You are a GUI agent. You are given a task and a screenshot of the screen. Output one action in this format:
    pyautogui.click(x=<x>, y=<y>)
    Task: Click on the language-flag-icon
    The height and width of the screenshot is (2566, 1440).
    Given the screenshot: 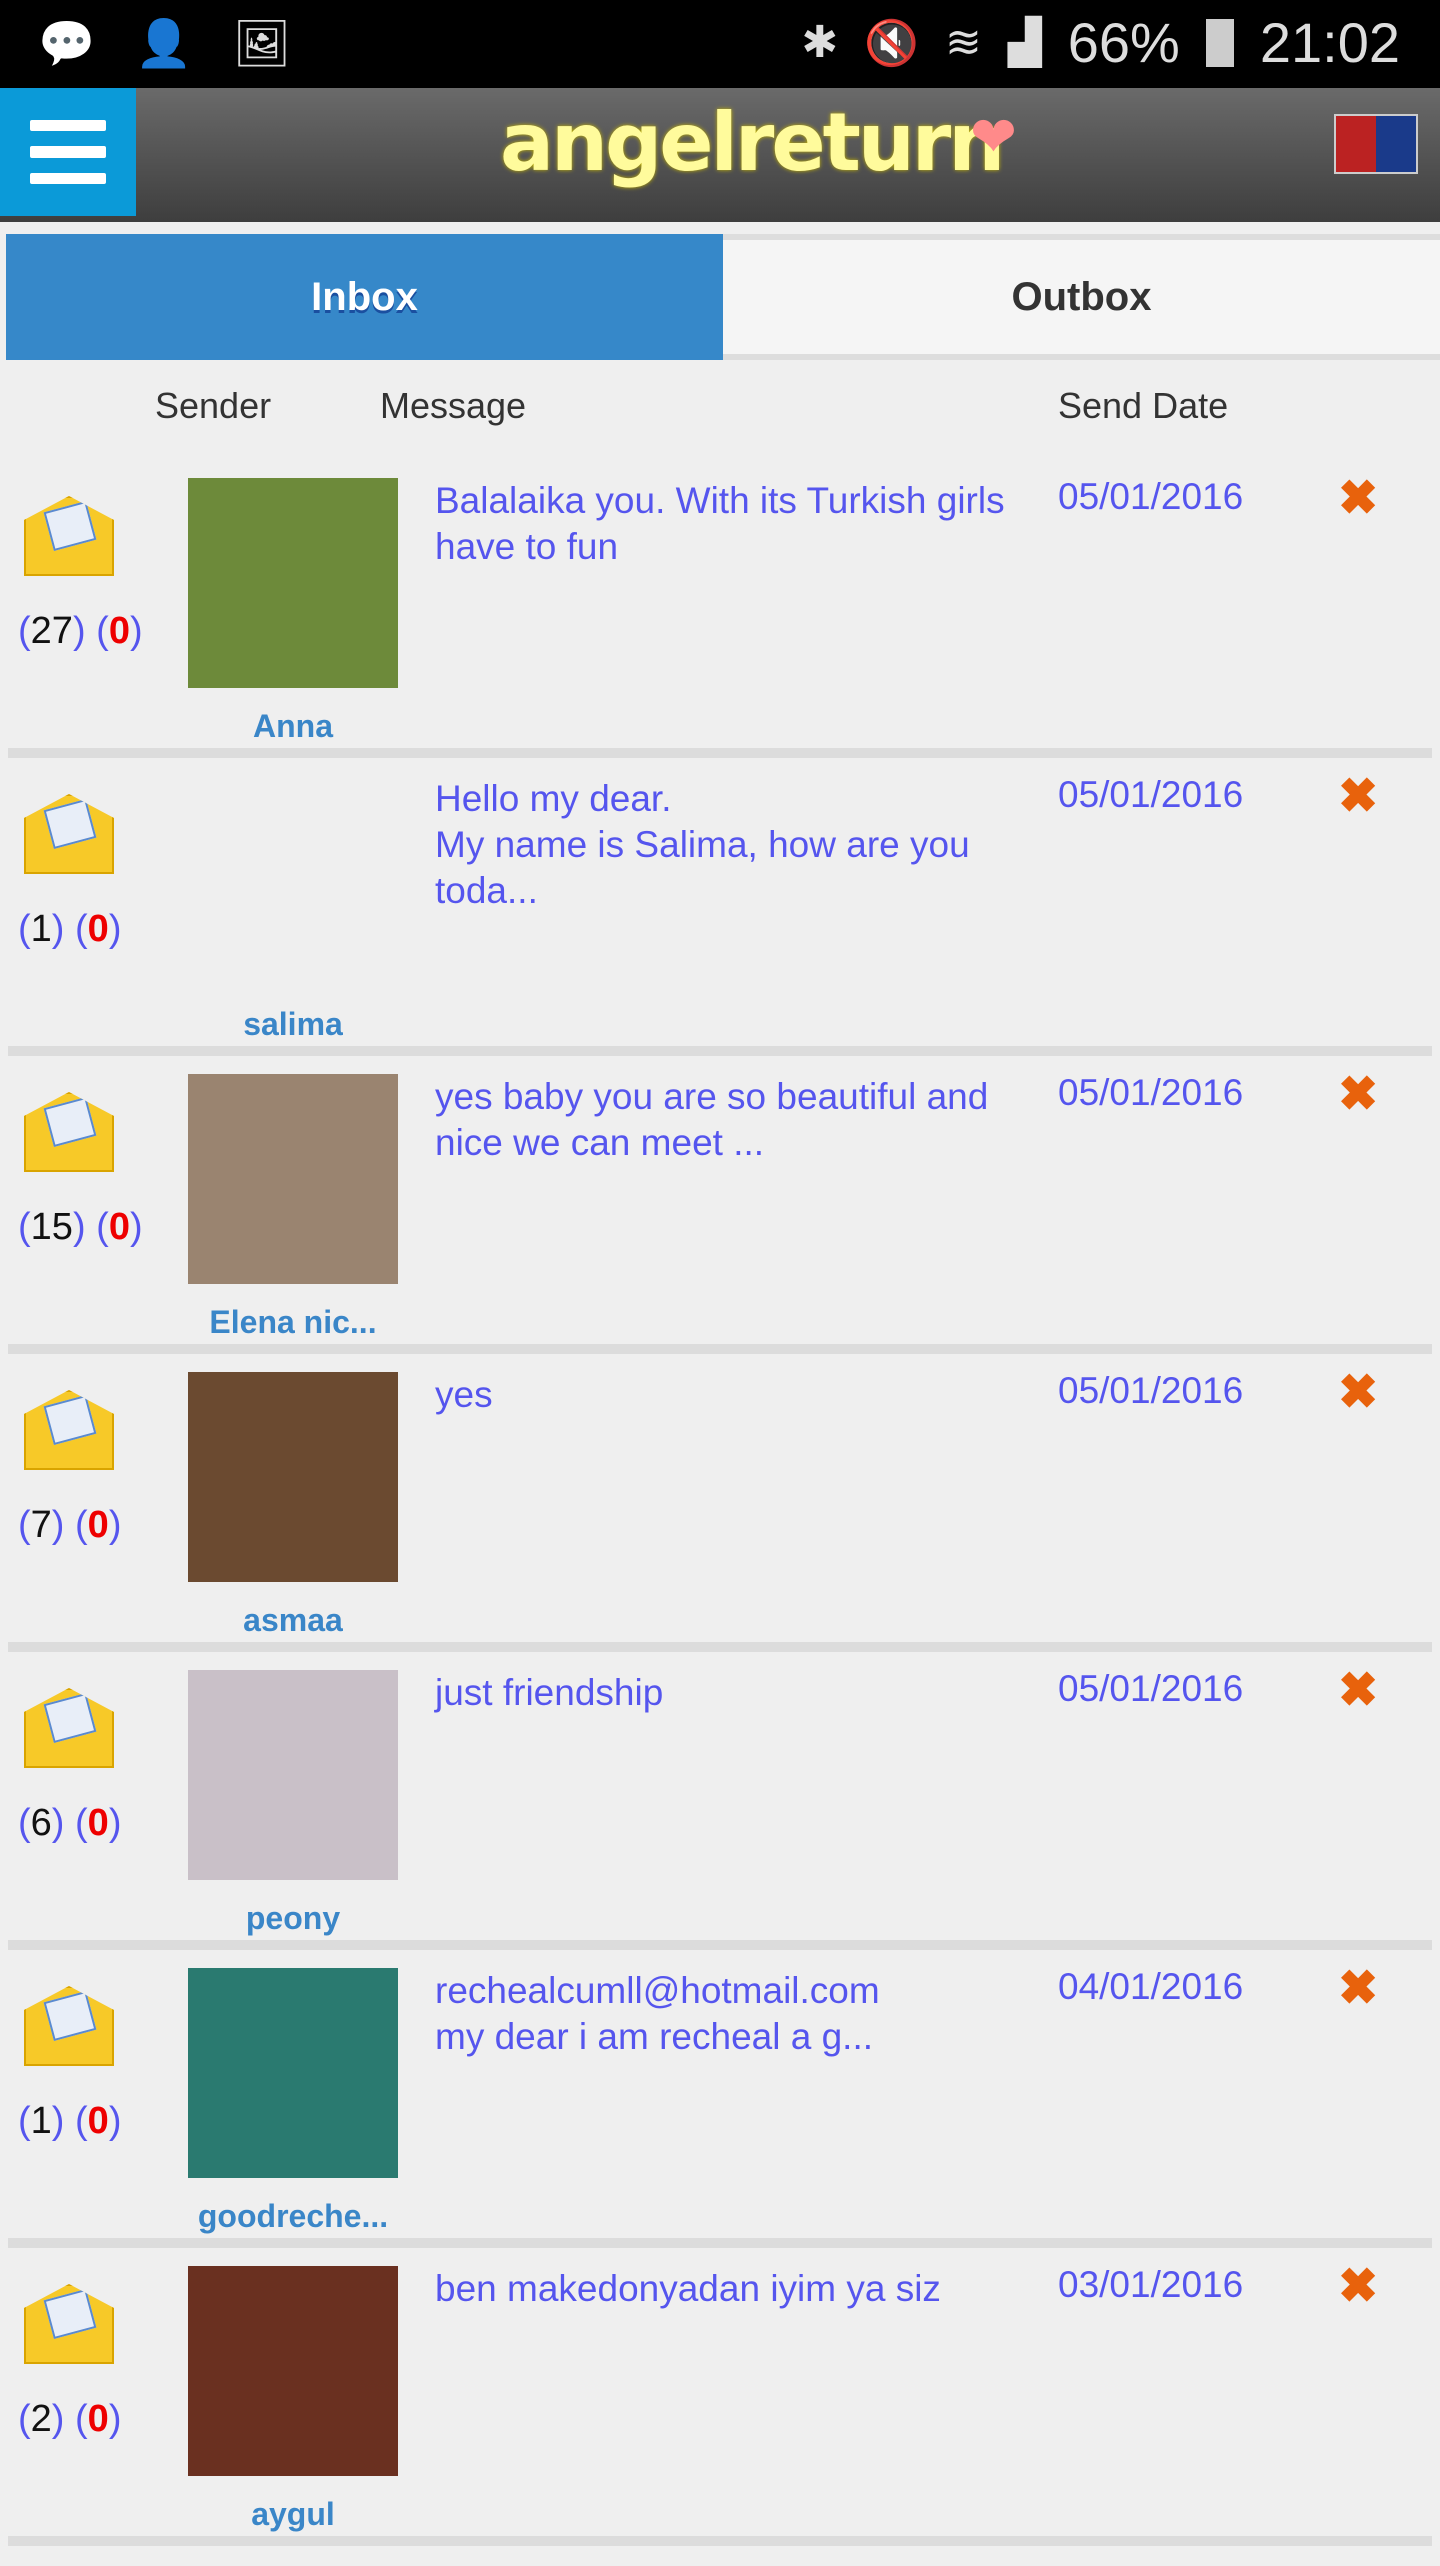 What is the action you would take?
    pyautogui.click(x=1376, y=144)
    